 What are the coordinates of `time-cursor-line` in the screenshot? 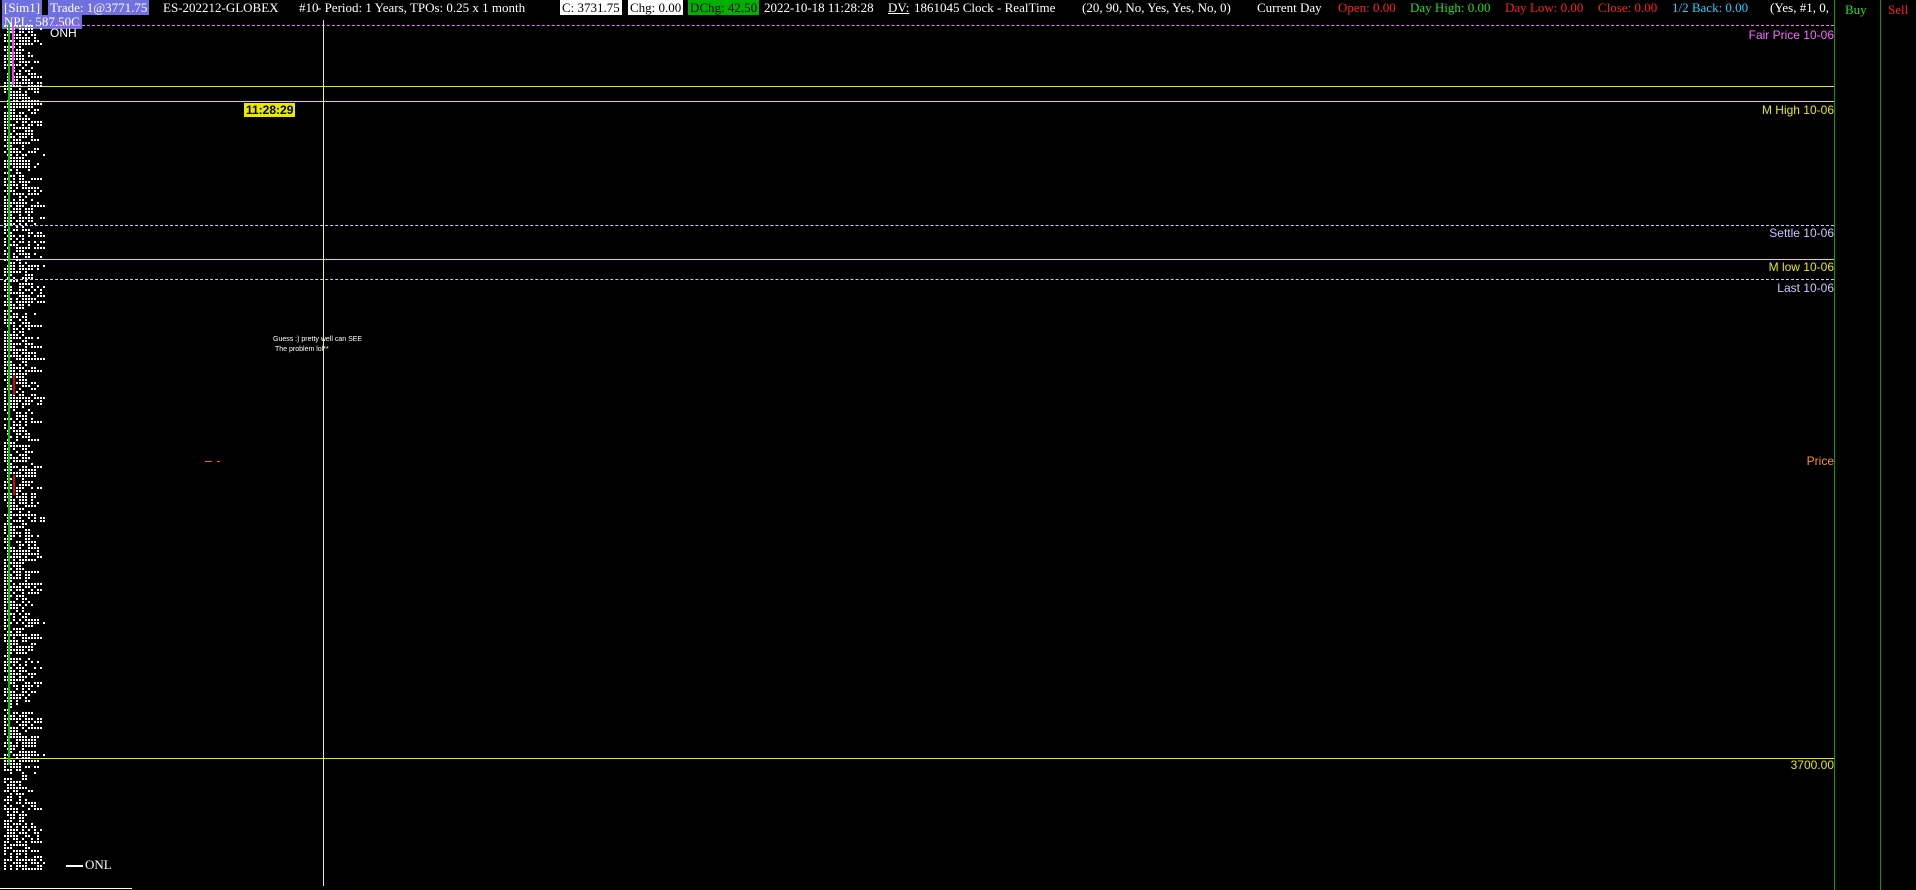 It's located at (323, 453).